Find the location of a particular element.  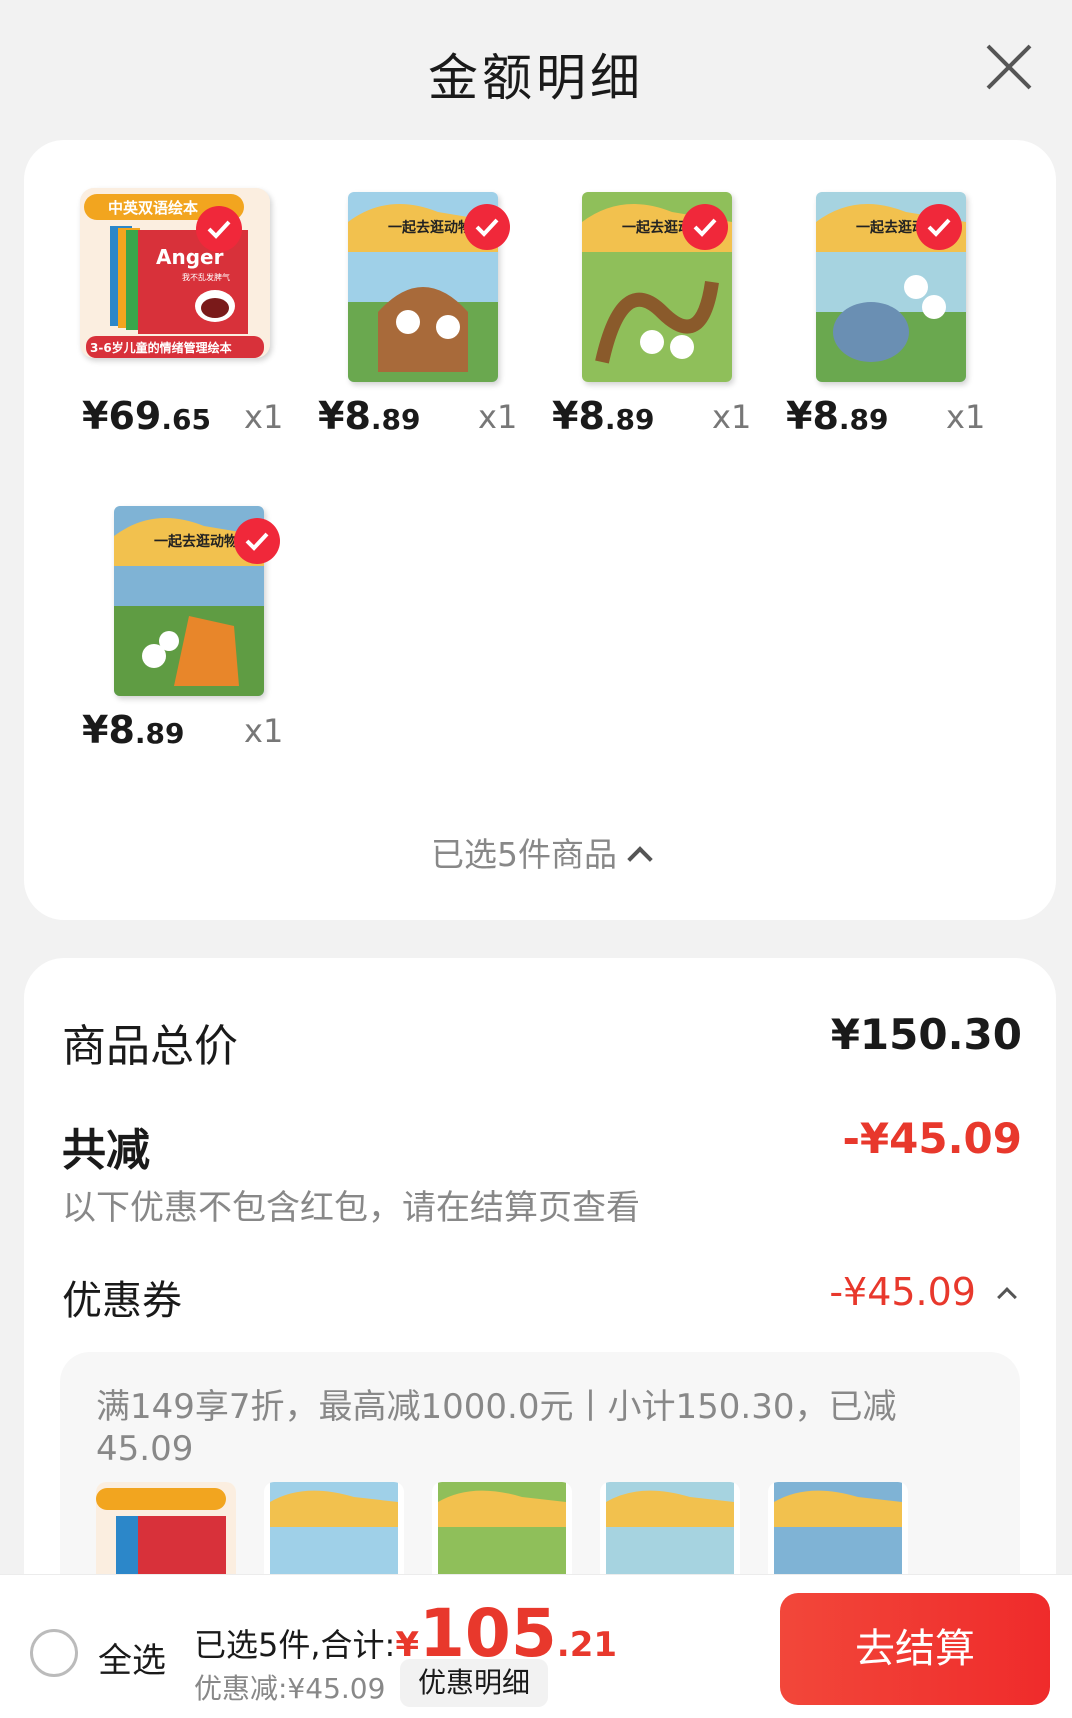

total-amount-dec: .21 is located at coordinates (587, 1645).